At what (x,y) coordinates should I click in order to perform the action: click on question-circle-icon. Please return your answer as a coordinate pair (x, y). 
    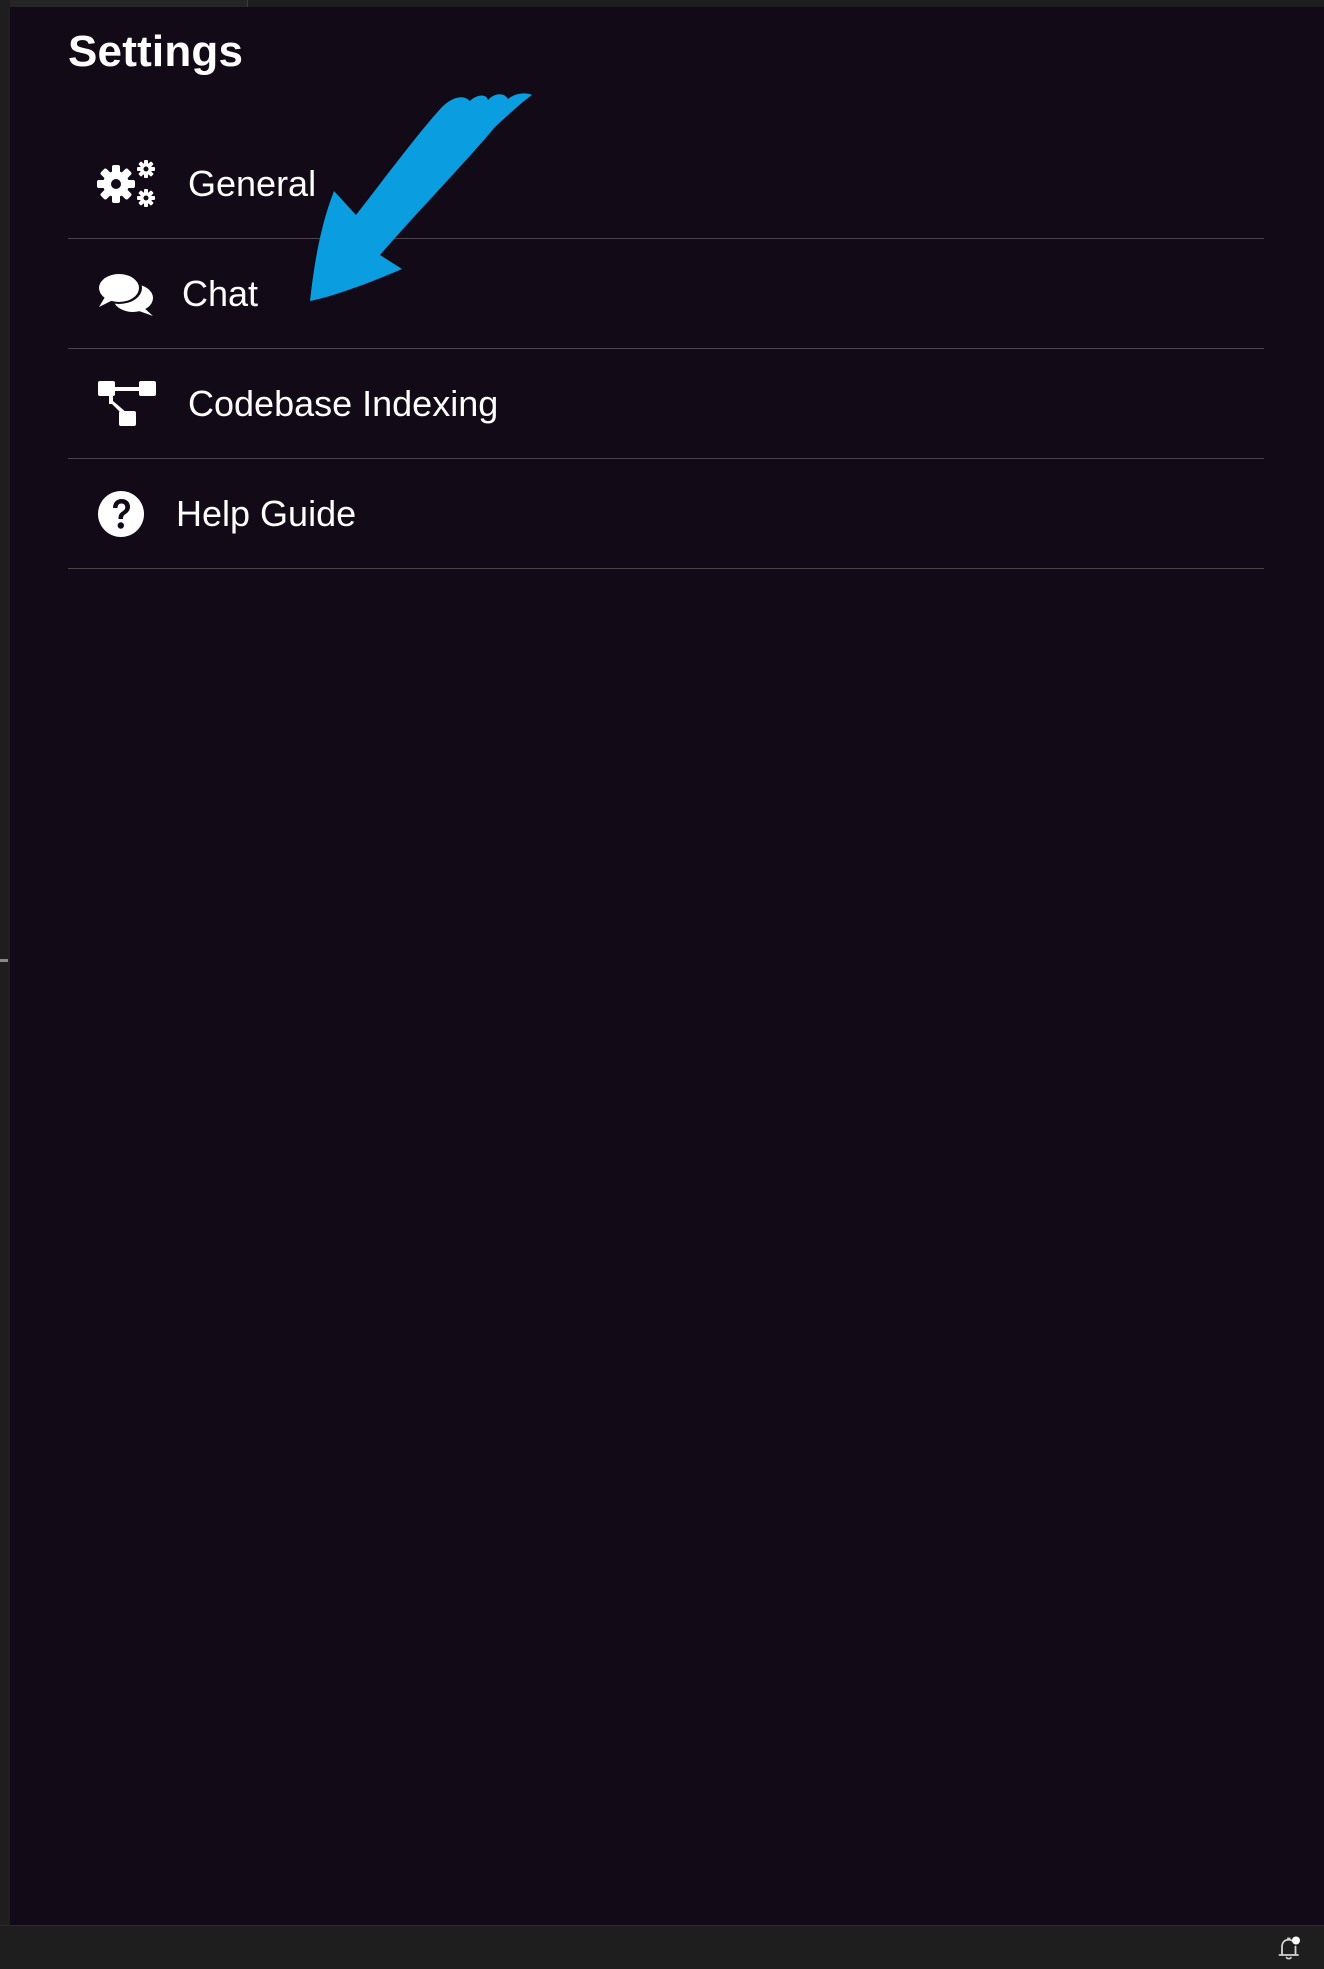
    Looking at the image, I should click on (121, 513).